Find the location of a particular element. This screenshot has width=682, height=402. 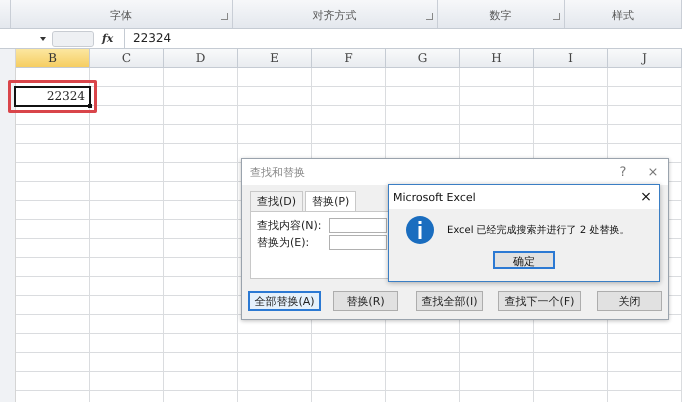

column-header: E is located at coordinates (275, 58).